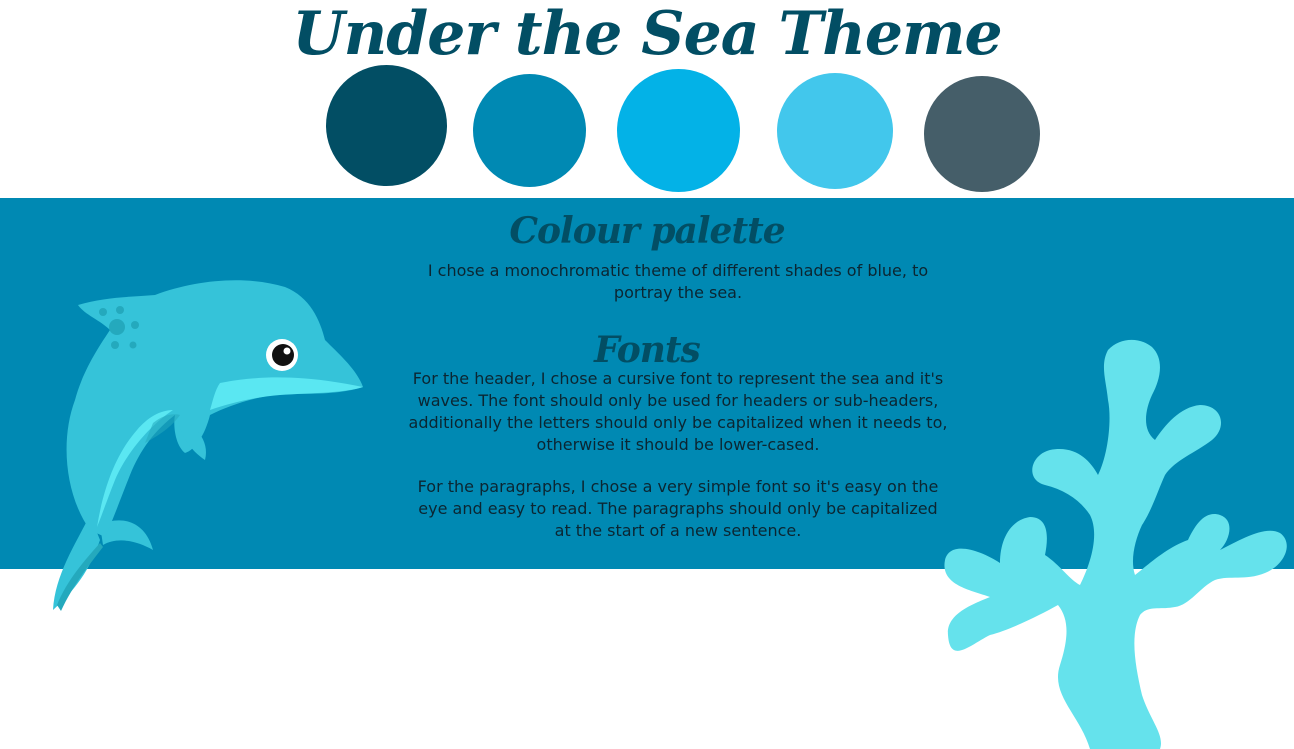 The width and height of the screenshot is (1294, 749). I want to click on fonts-p1-line-4: otherwise it should be lower-cased., so click(678, 444).